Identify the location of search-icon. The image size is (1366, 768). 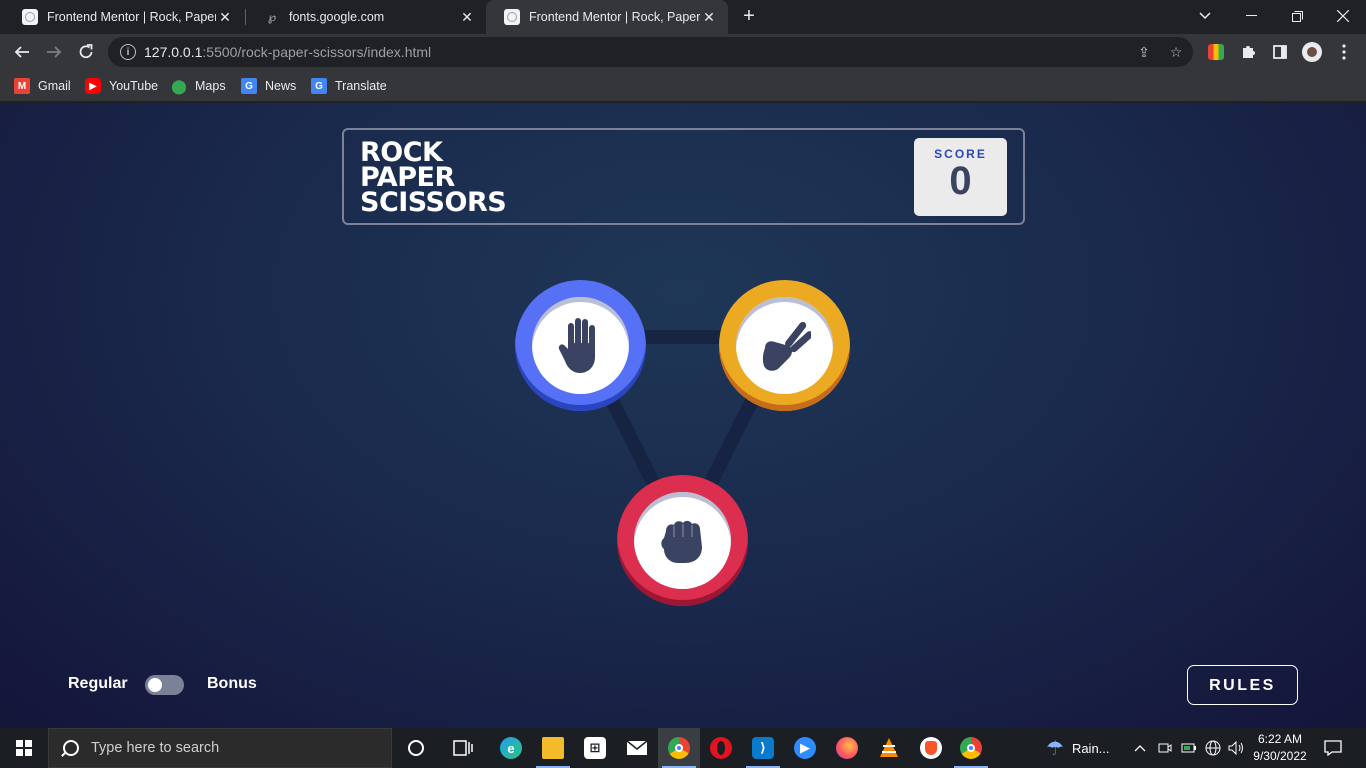
(71, 748).